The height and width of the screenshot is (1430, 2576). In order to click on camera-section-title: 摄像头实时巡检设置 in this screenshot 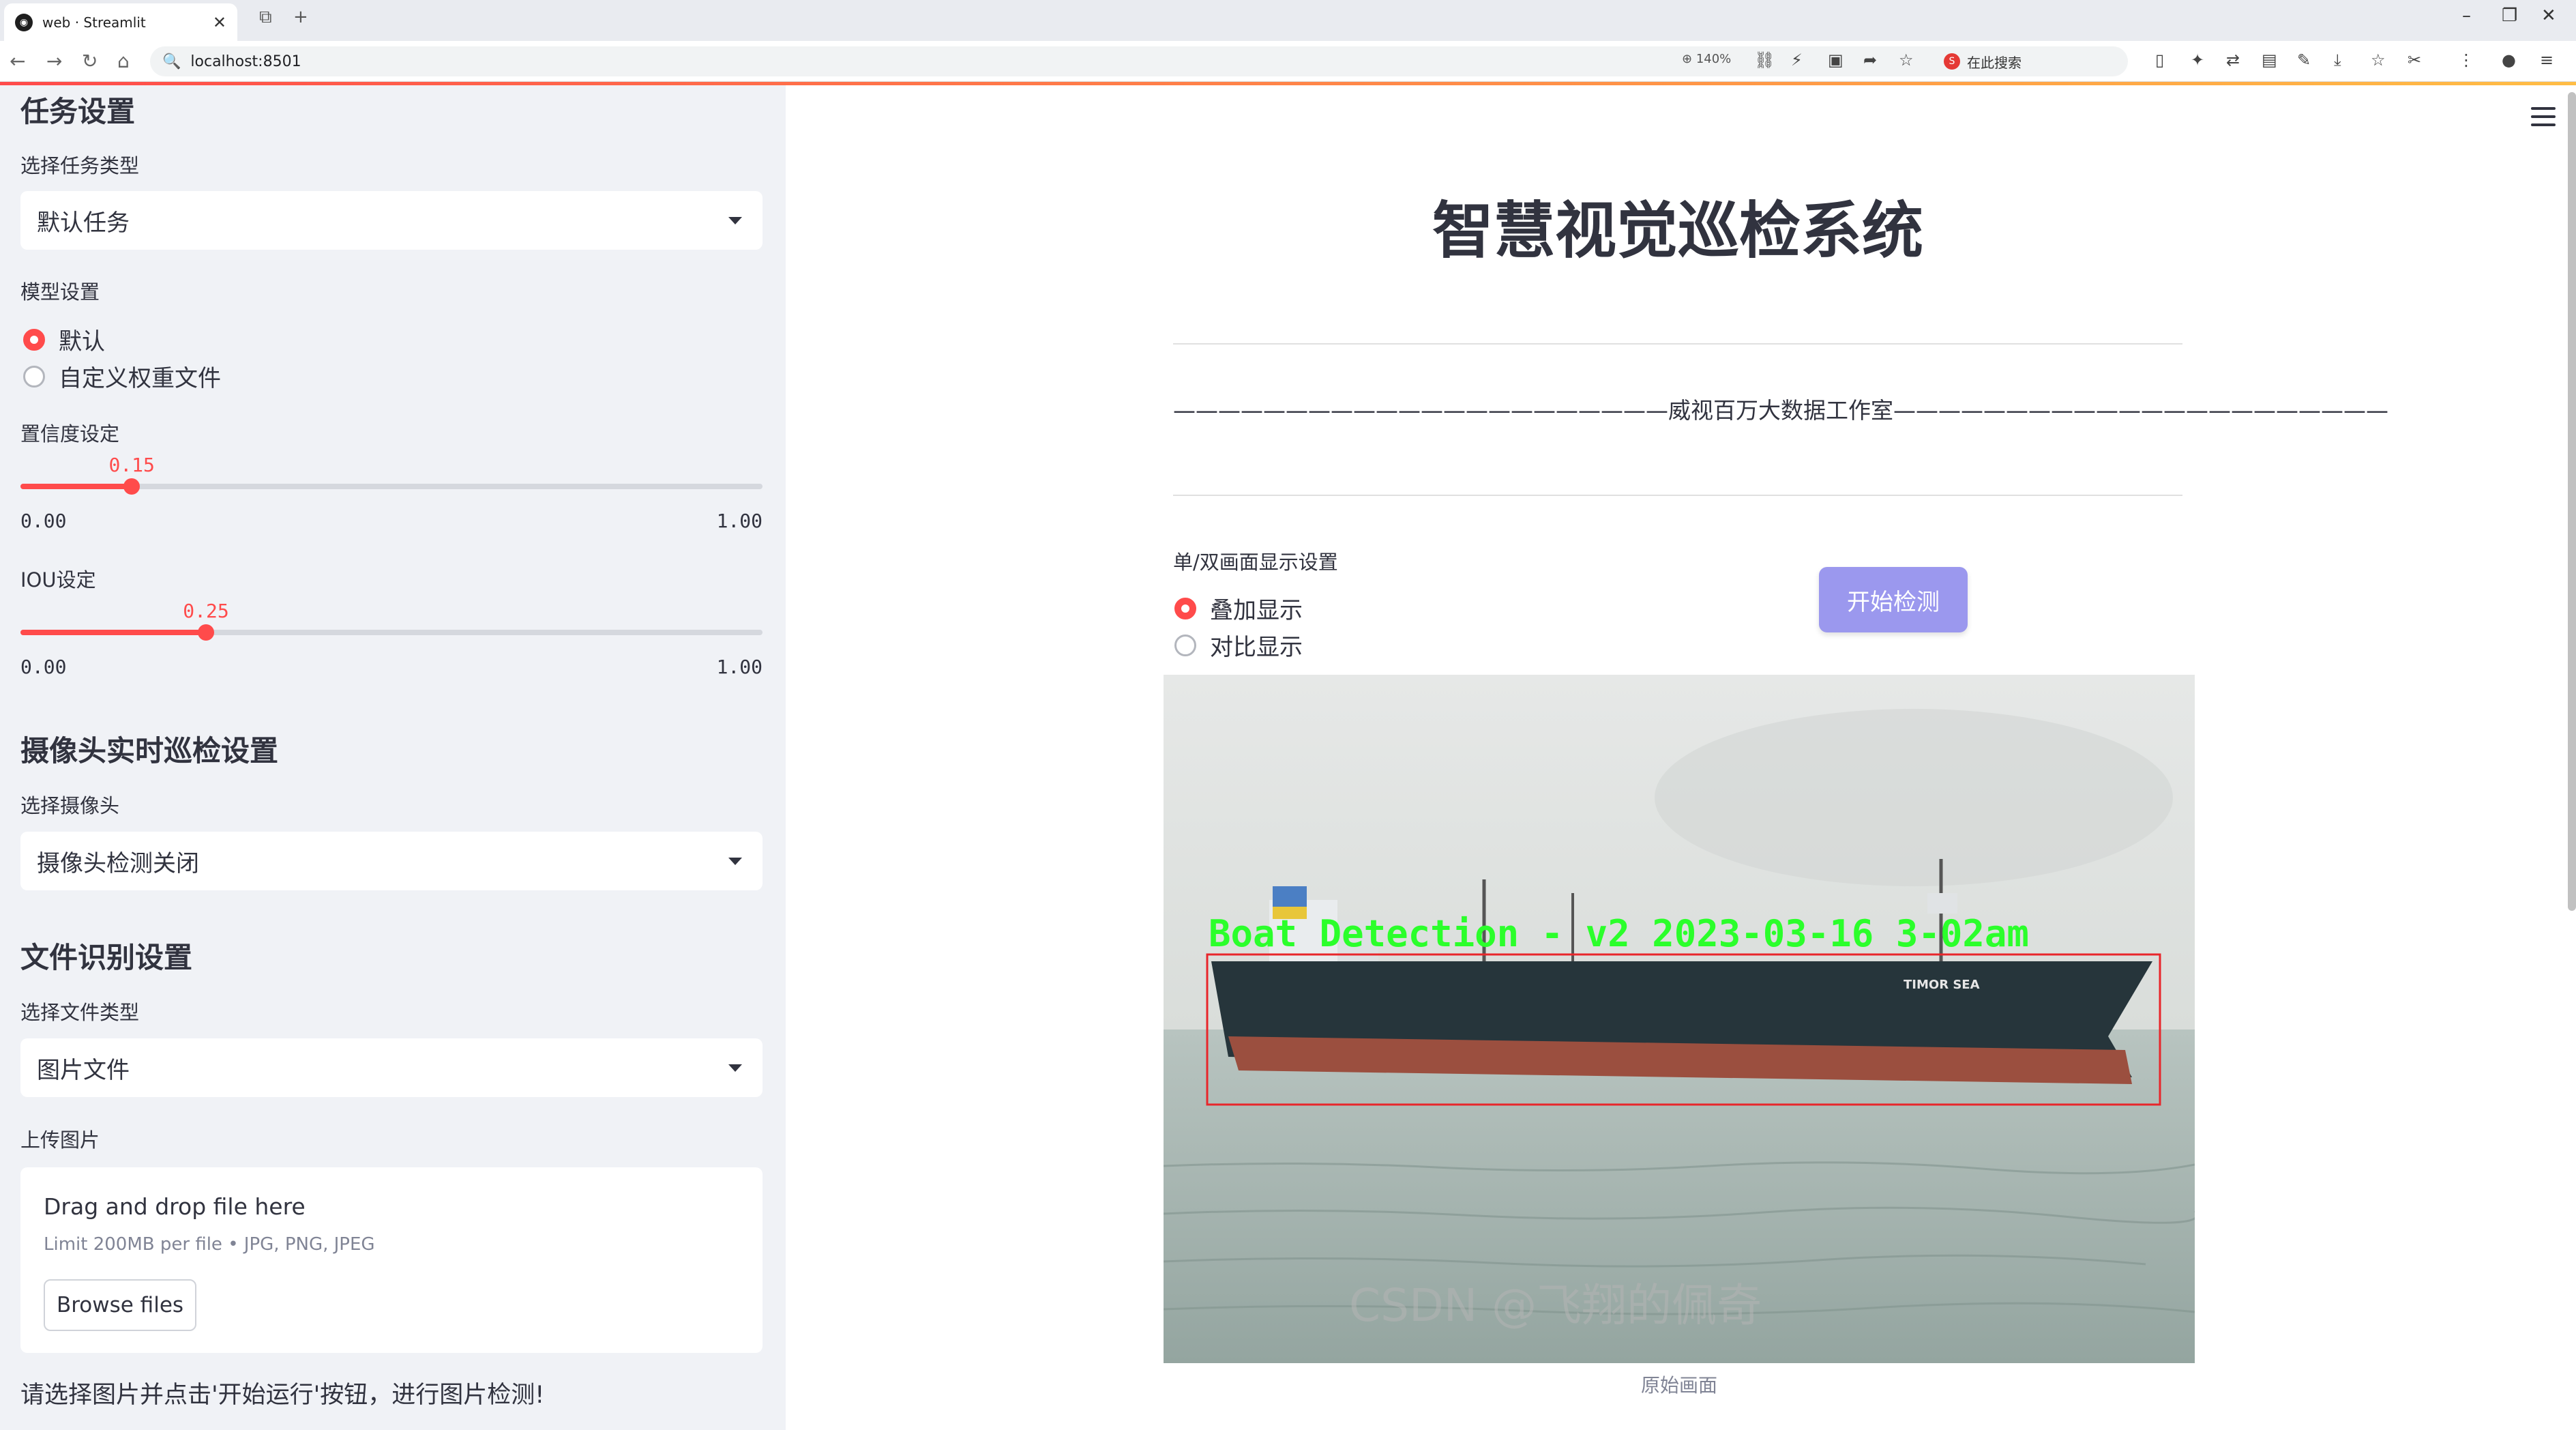, I will do `click(149, 751)`.